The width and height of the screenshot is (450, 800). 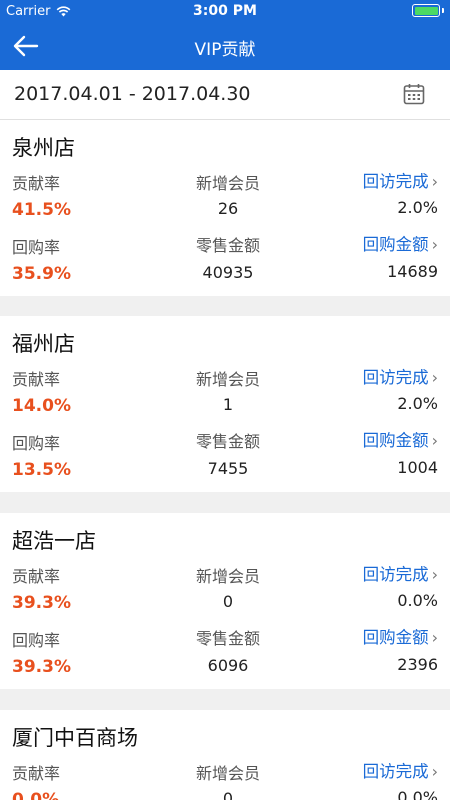 I want to click on top-bar: Carrier 3:00 PM VIP贡献, so click(x=225, y=35).